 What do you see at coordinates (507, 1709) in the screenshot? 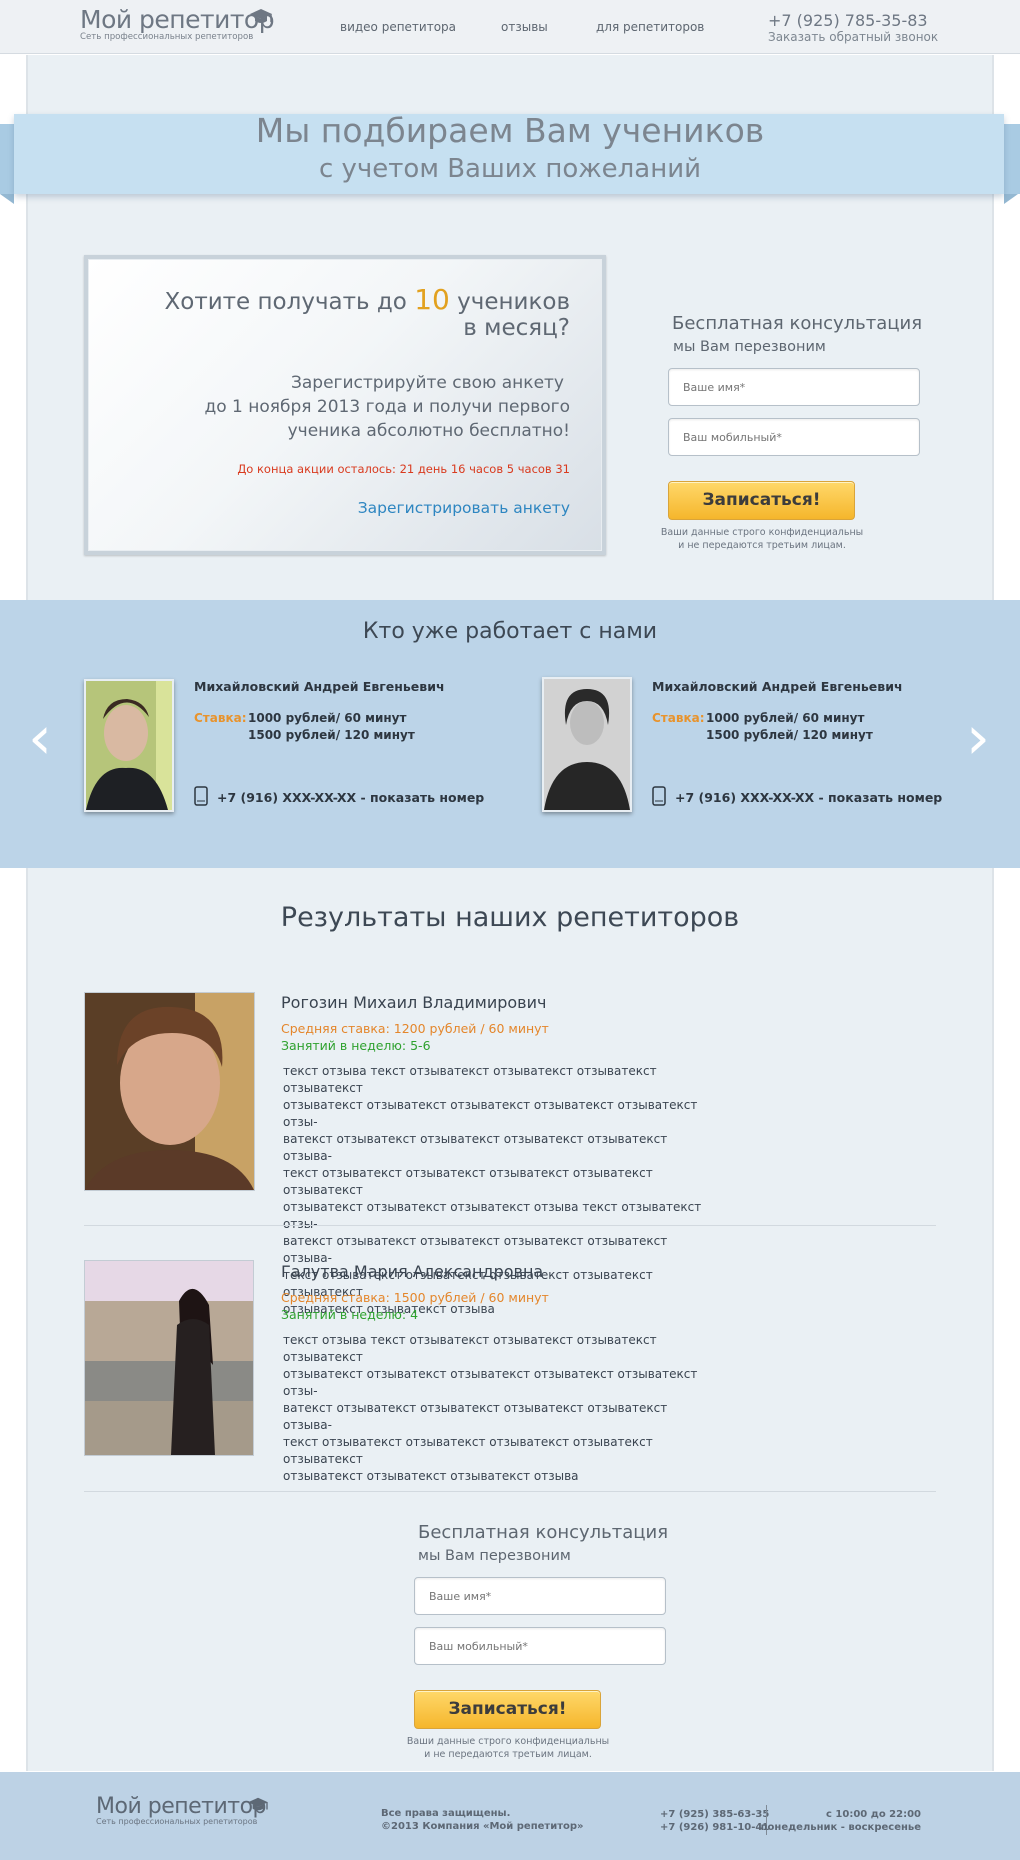
I see `signup-button-bottom: Записаться!` at bounding box center [507, 1709].